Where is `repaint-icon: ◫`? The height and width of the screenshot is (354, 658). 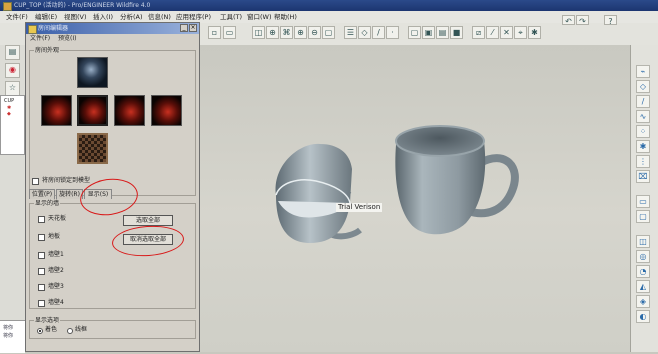
repaint-icon: ◫ is located at coordinates (258, 32).